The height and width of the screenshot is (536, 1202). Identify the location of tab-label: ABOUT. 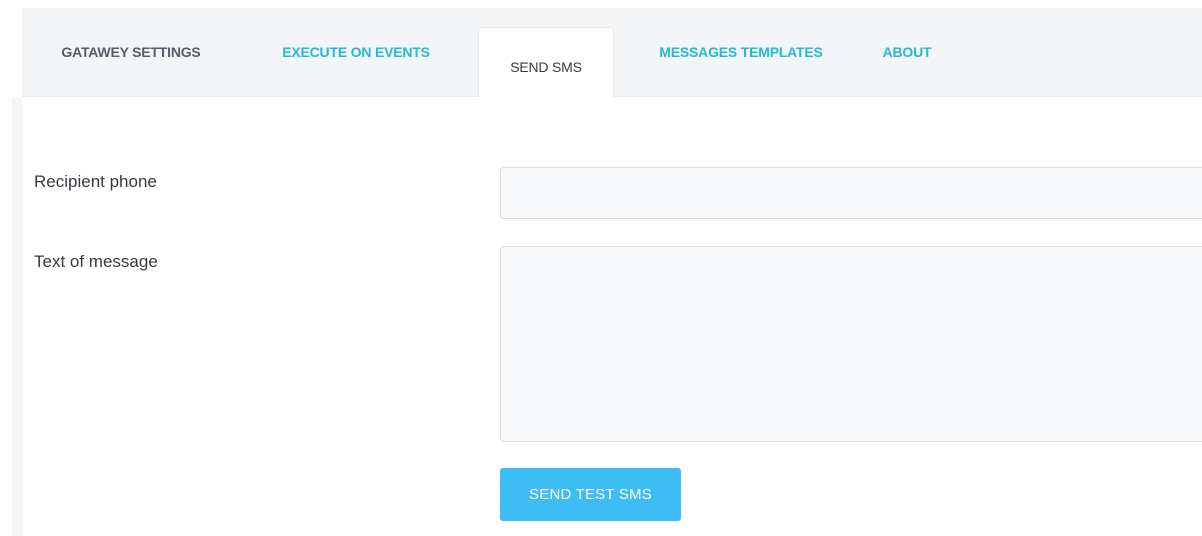
(907, 52).